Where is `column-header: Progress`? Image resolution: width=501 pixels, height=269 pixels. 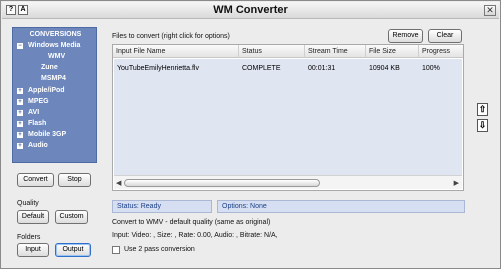
column-header: Progress is located at coordinates (441, 51).